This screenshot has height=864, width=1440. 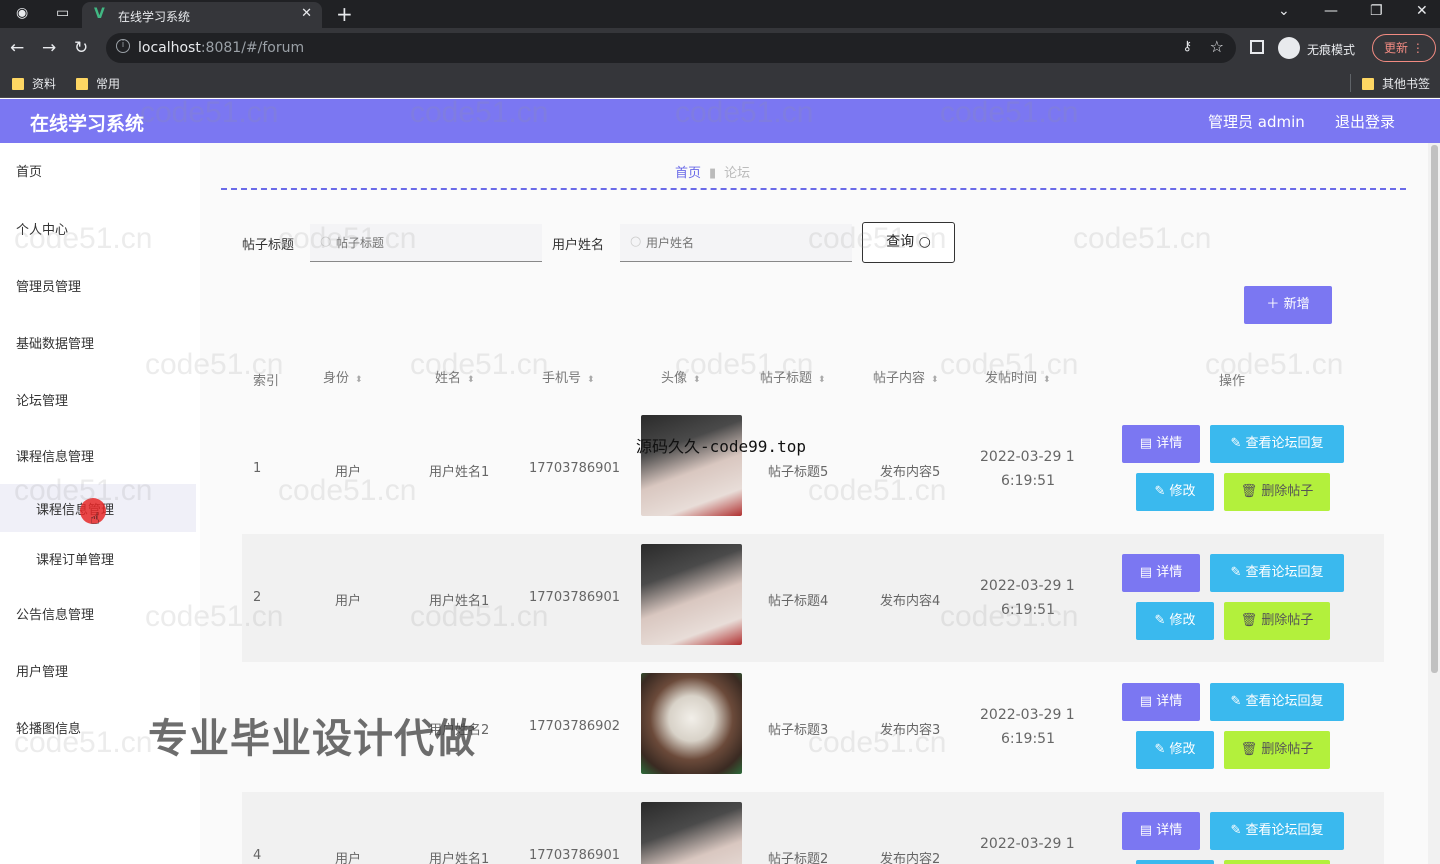 What do you see at coordinates (574, 855) in the screenshot?
I see `cell-phone: 17703786901` at bounding box center [574, 855].